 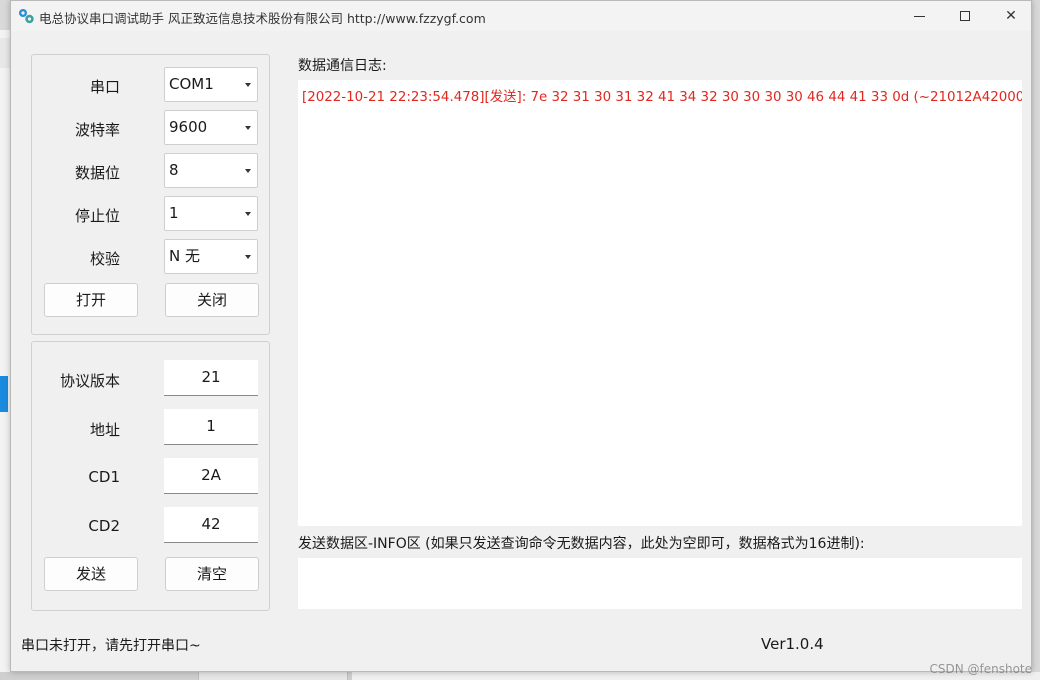 I want to click on minimize-icon, so click(x=919, y=16).